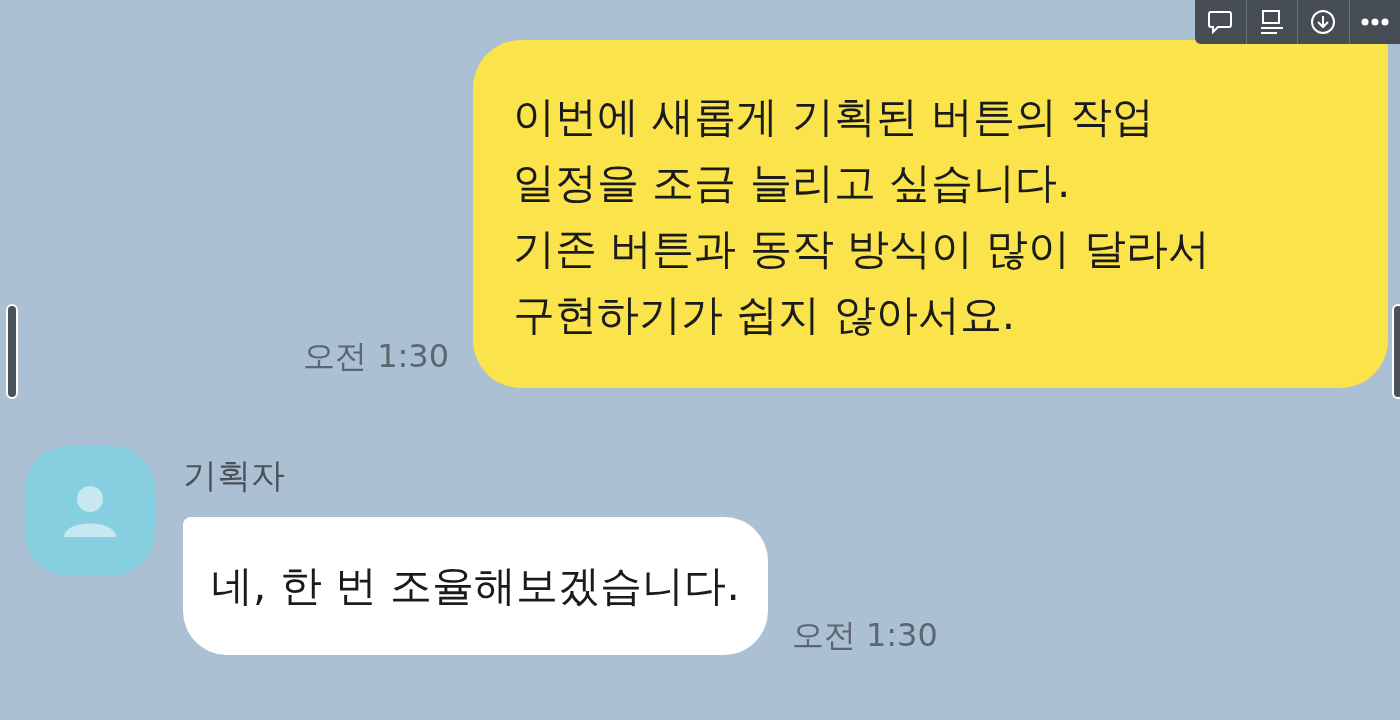  Describe the element at coordinates (862, 249) in the screenshot. I see `message-line: 기존 버튼과 동작 방식이 많이 달라서` at that location.